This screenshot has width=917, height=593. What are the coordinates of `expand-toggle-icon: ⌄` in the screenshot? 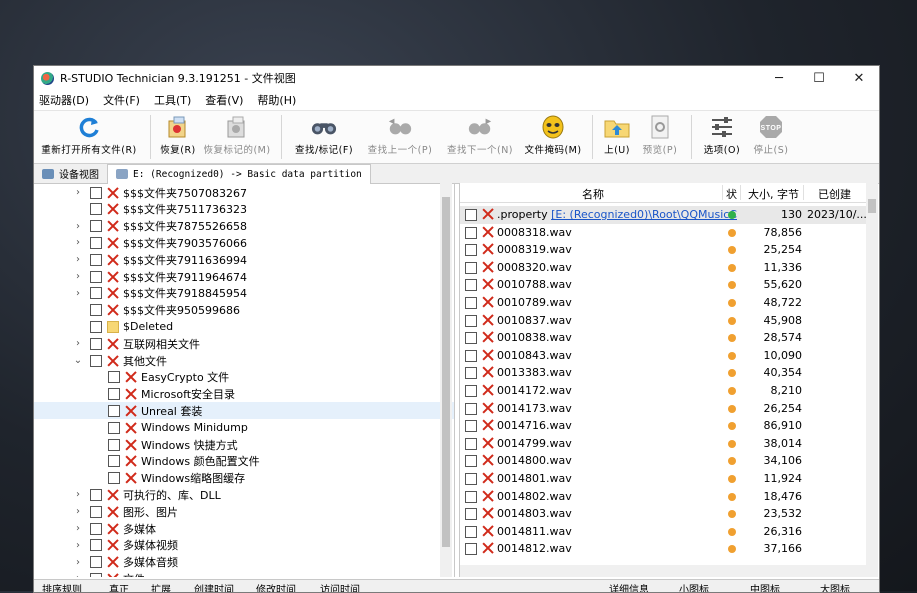 It's located at (78, 360).